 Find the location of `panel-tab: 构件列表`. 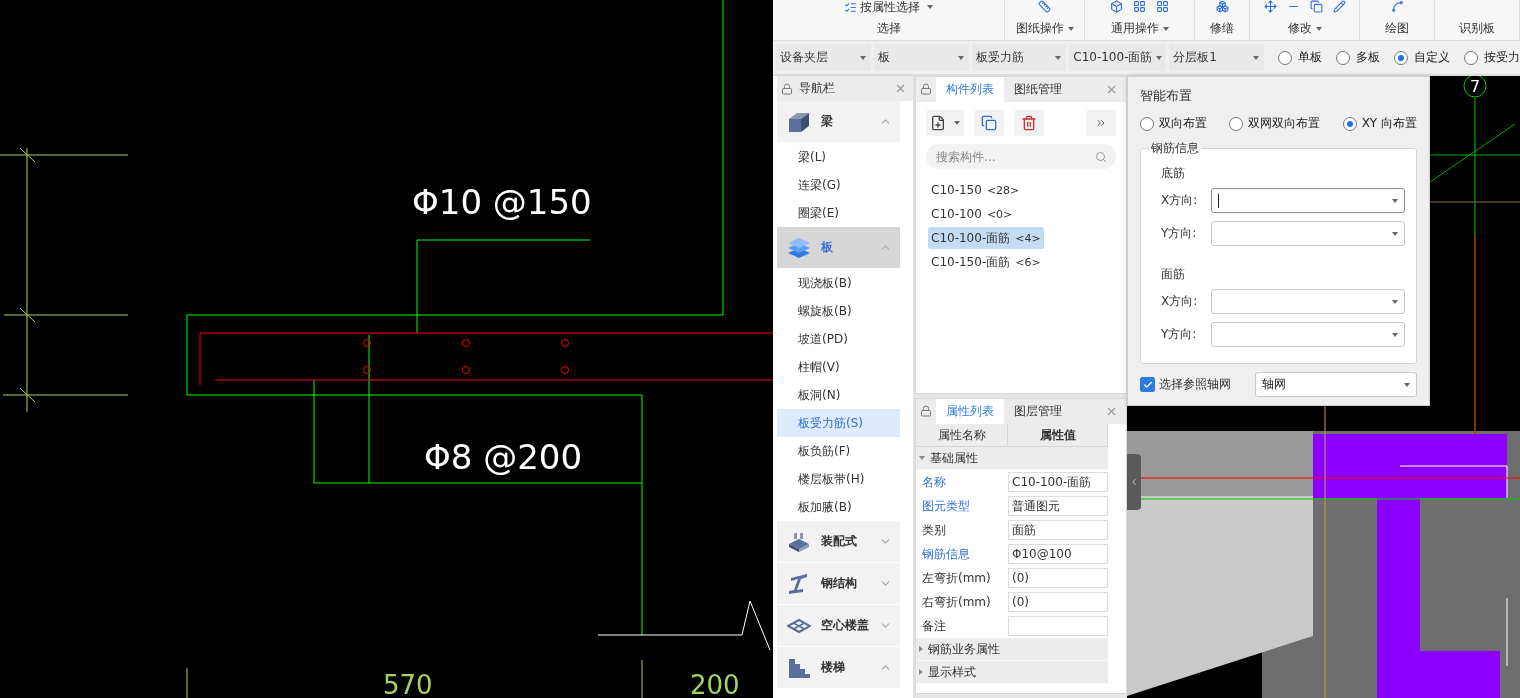

panel-tab: 构件列表 is located at coordinates (970, 89).